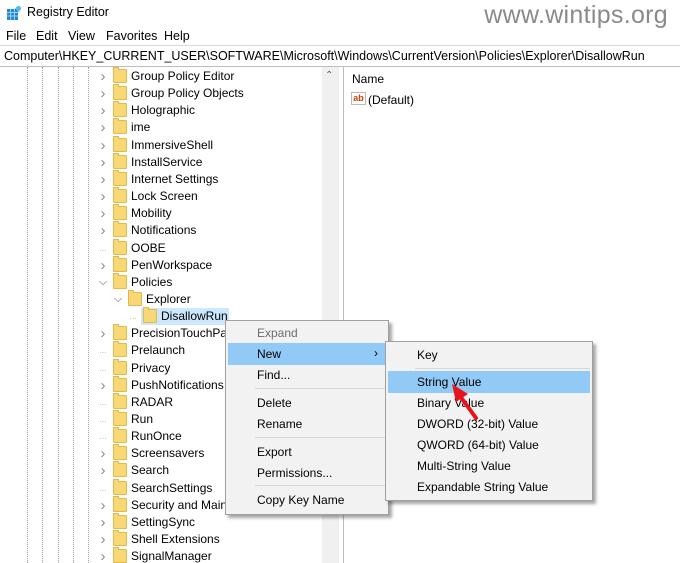 The image size is (682, 563). What do you see at coordinates (489, 487) in the screenshot?
I see `submenu-expandable-string-value: Expandable String Value` at bounding box center [489, 487].